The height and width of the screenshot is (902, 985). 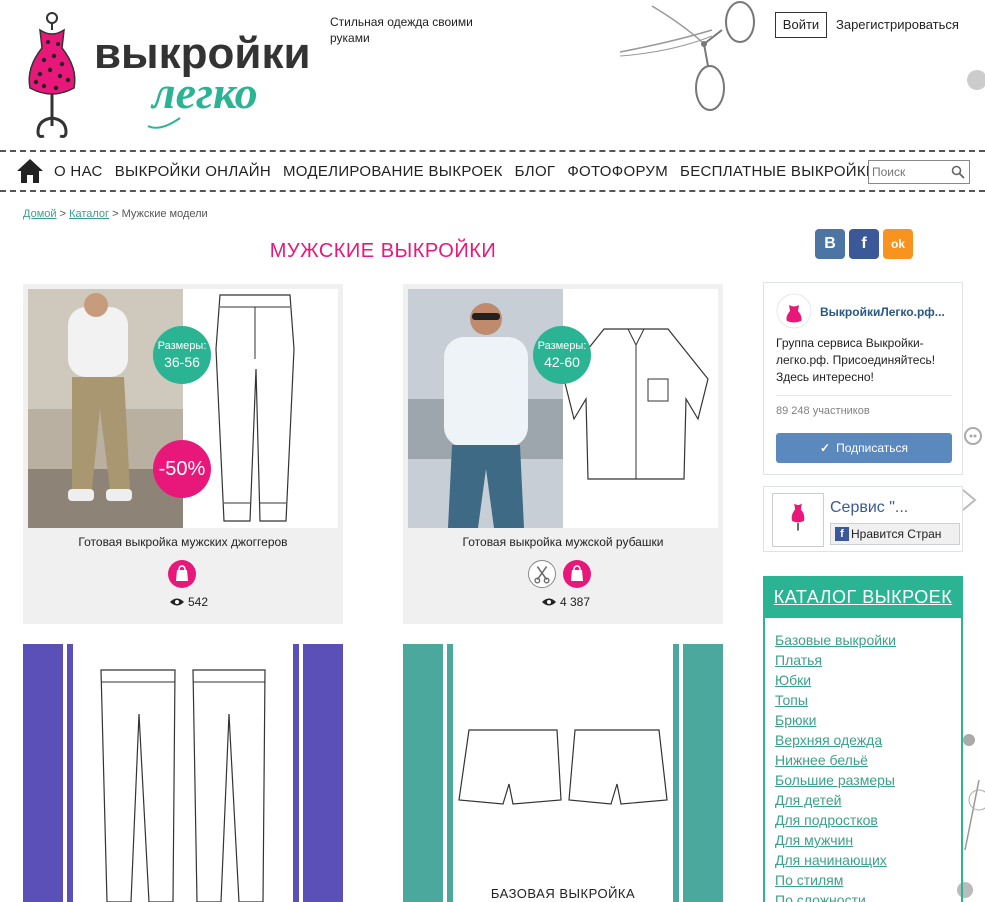 What do you see at coordinates (687, 56) in the screenshot?
I see `scissors-decoration-icon` at bounding box center [687, 56].